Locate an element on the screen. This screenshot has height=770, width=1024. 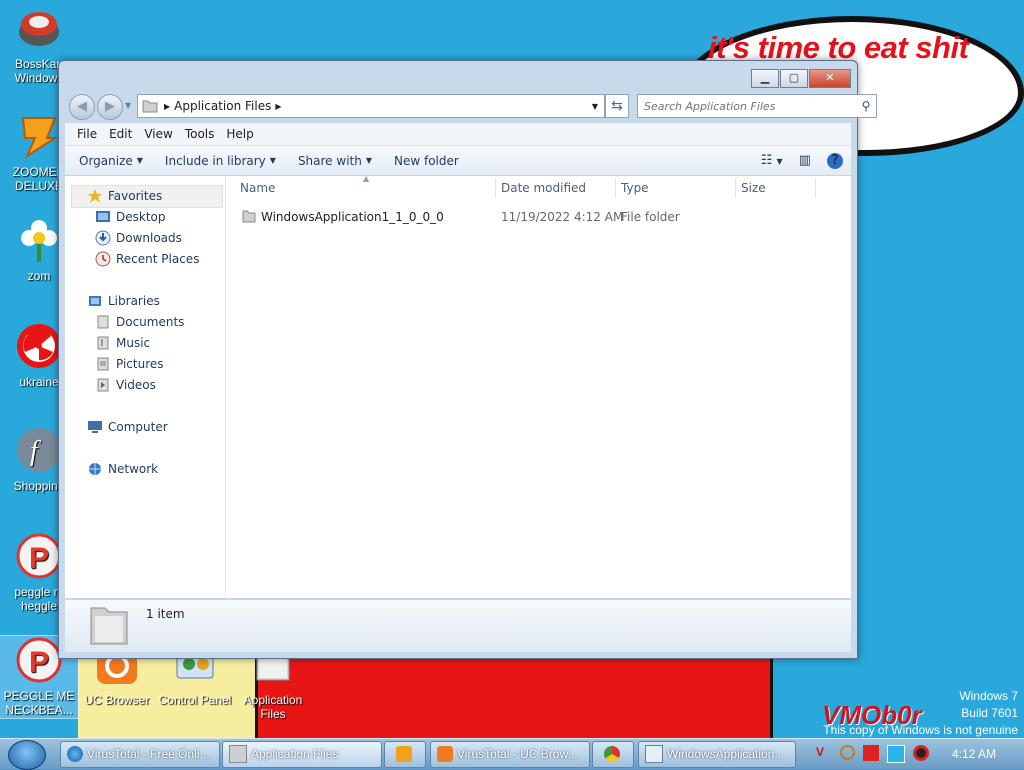
window-caption-buttons: ▁ ▢ ✕ is located at coordinates (800, 78).